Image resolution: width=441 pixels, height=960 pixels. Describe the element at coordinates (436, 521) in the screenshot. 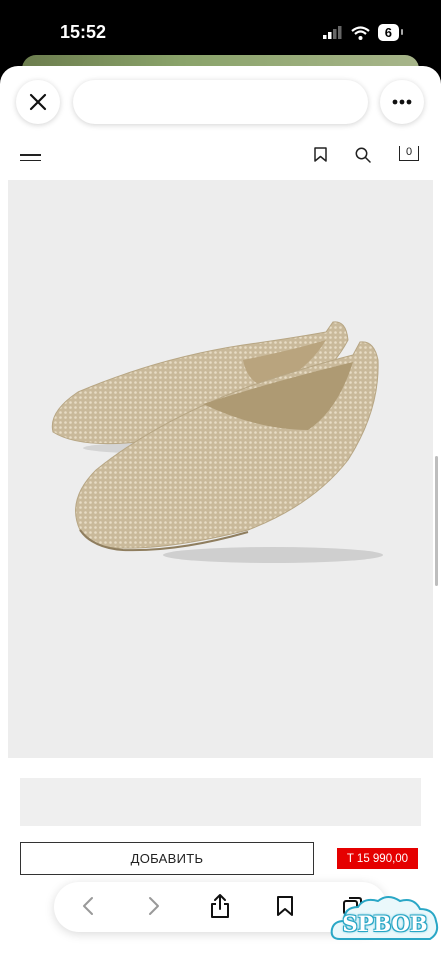

I see `scroll-indicator` at that location.